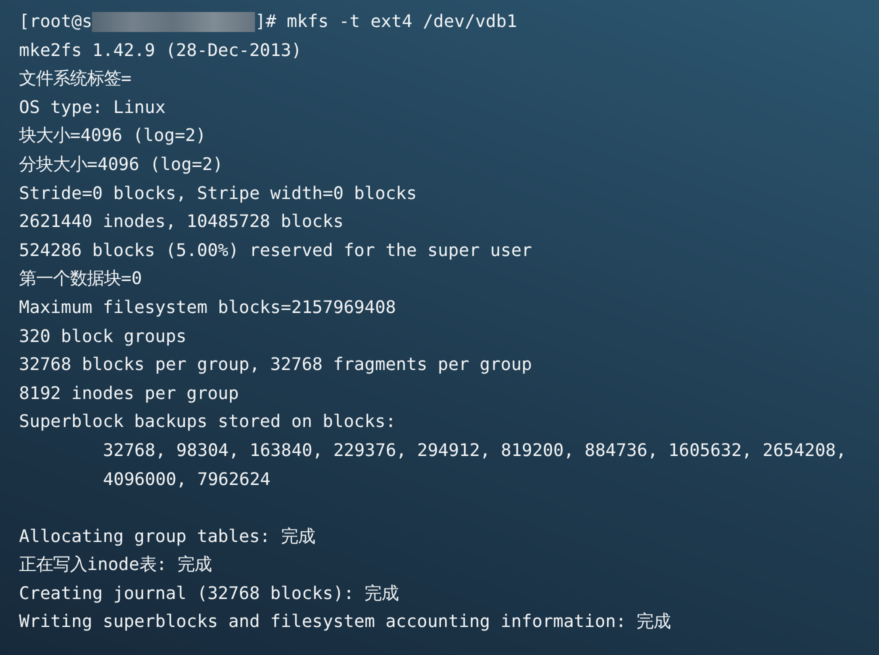 The width and height of the screenshot is (879, 655). What do you see at coordinates (275, 366) in the screenshot?
I see `output-line: 32768 blocks per group, 32768 fragments per group` at bounding box center [275, 366].